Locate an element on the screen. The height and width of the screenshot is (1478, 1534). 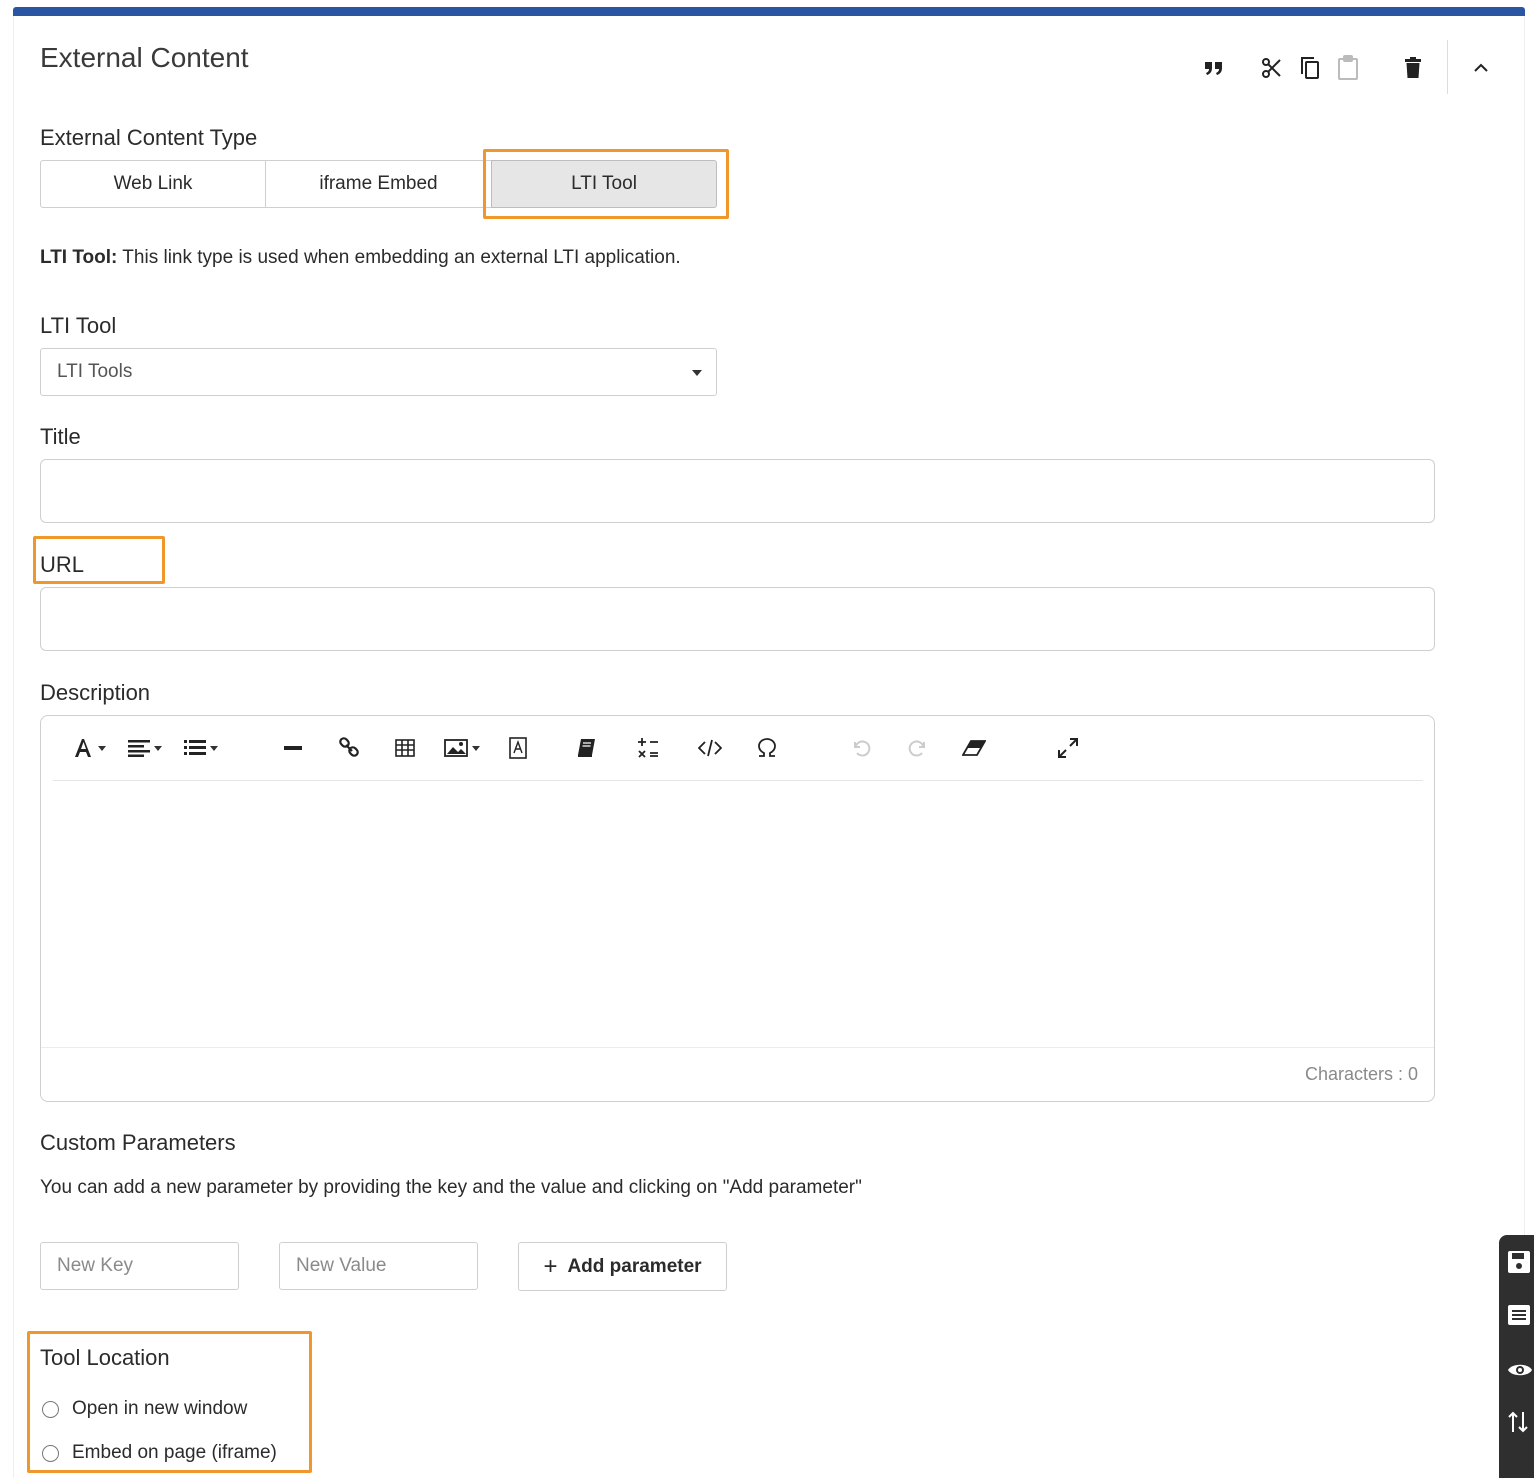
lti-tool-select: LTI Tools is located at coordinates (378, 372).